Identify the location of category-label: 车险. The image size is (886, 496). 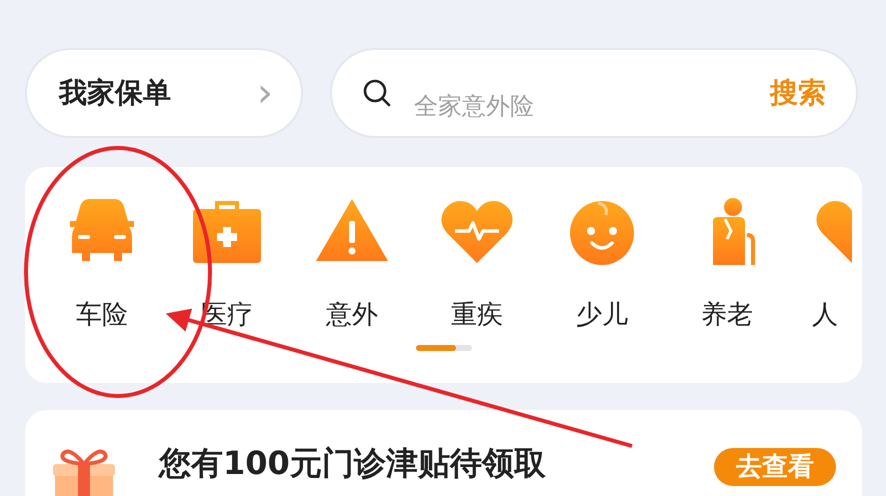
(102, 315).